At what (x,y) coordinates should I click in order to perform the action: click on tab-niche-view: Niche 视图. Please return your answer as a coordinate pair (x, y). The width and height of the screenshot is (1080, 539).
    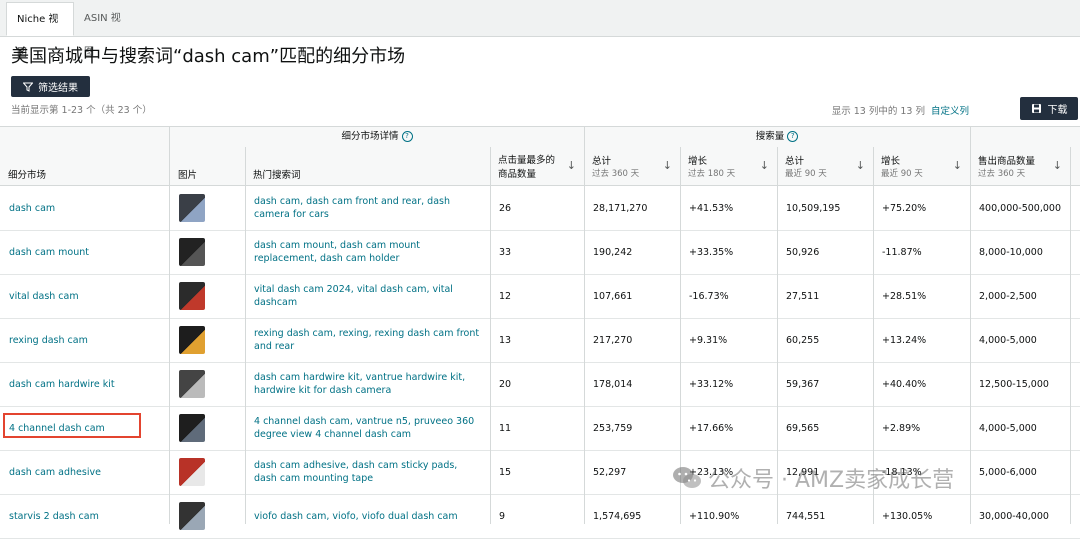
    Looking at the image, I should click on (40, 30).